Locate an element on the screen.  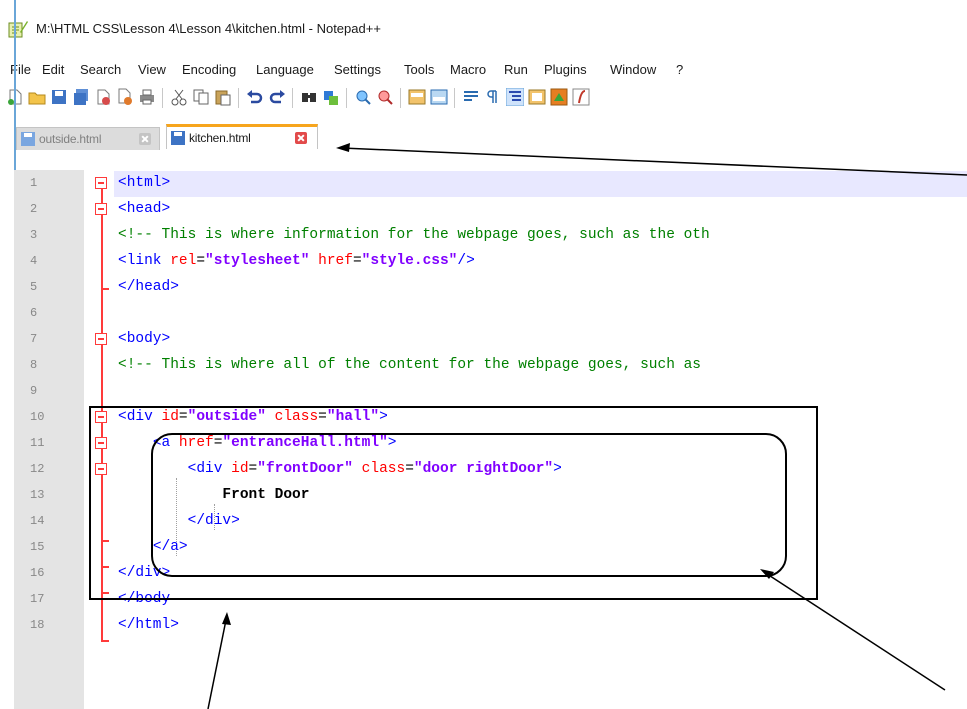
close-icon is located at coordinates (103, 97).